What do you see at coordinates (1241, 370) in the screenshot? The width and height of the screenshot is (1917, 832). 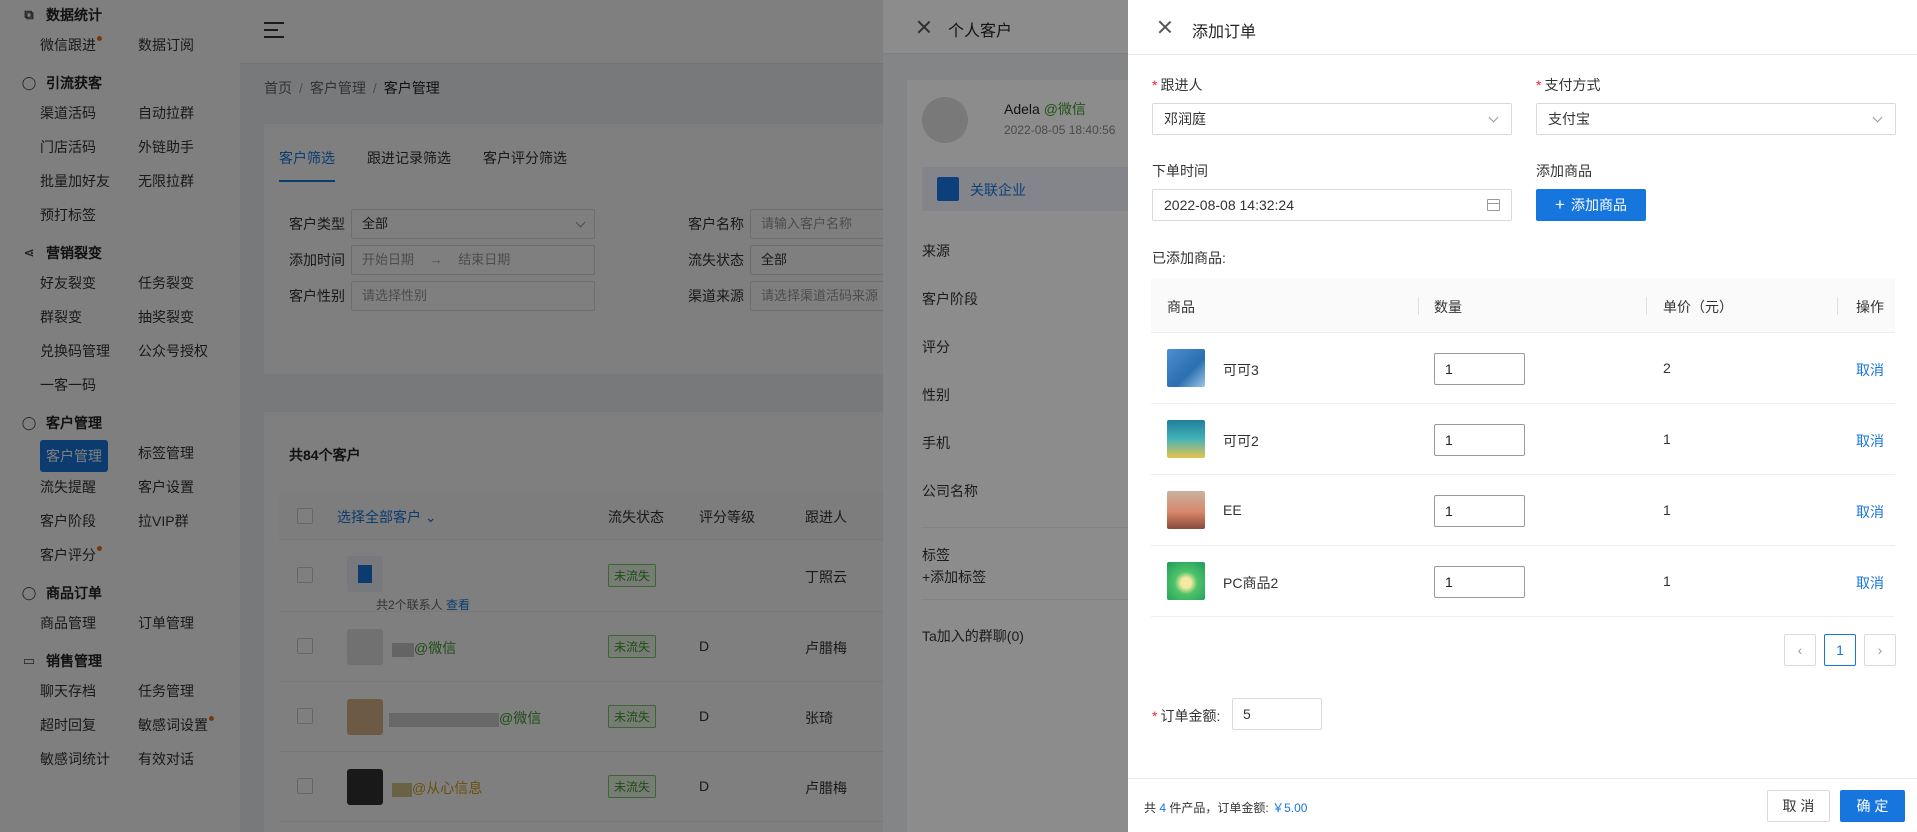 I see `product-name: 可可3` at bounding box center [1241, 370].